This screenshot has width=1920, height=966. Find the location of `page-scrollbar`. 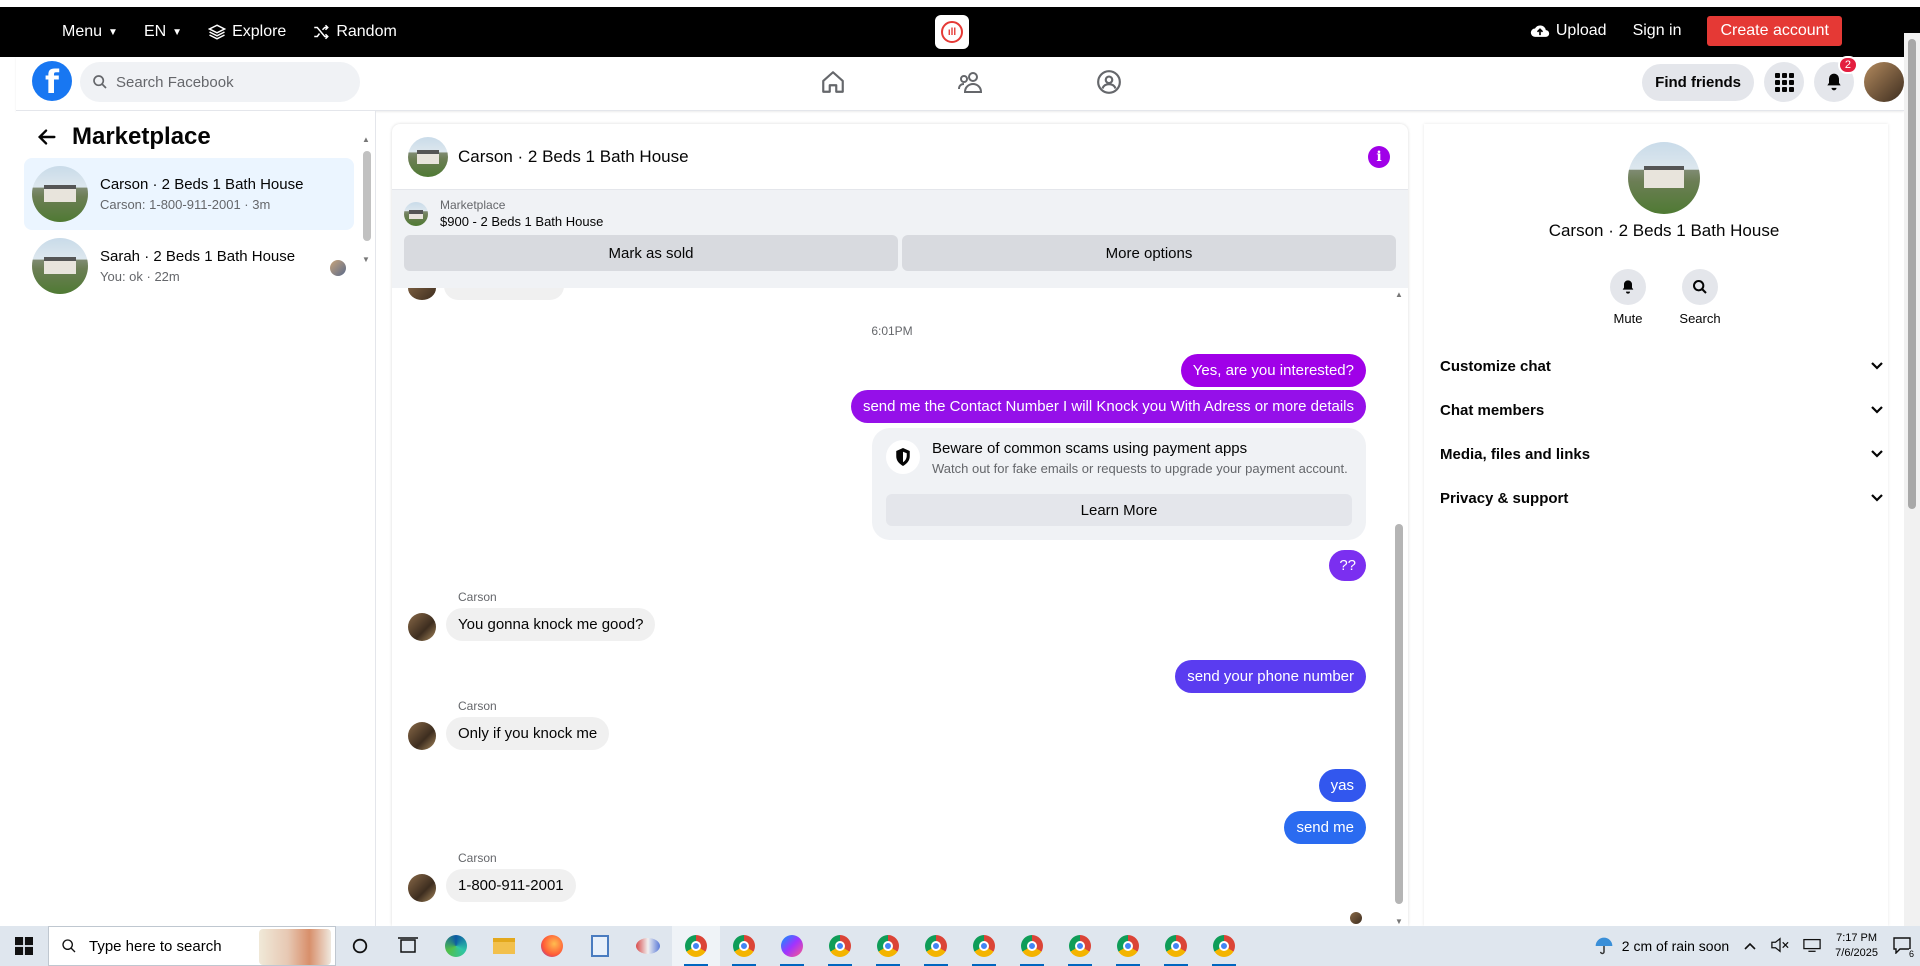

page-scrollbar is located at coordinates (1912, 479).